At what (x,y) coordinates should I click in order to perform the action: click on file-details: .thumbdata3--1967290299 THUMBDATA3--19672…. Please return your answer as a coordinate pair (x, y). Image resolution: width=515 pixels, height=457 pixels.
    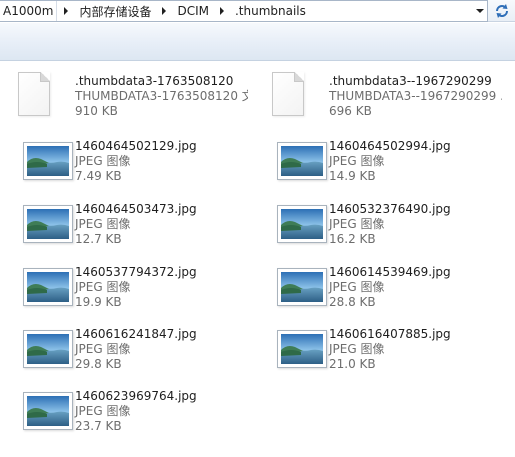
    Looking at the image, I should click on (414, 93).